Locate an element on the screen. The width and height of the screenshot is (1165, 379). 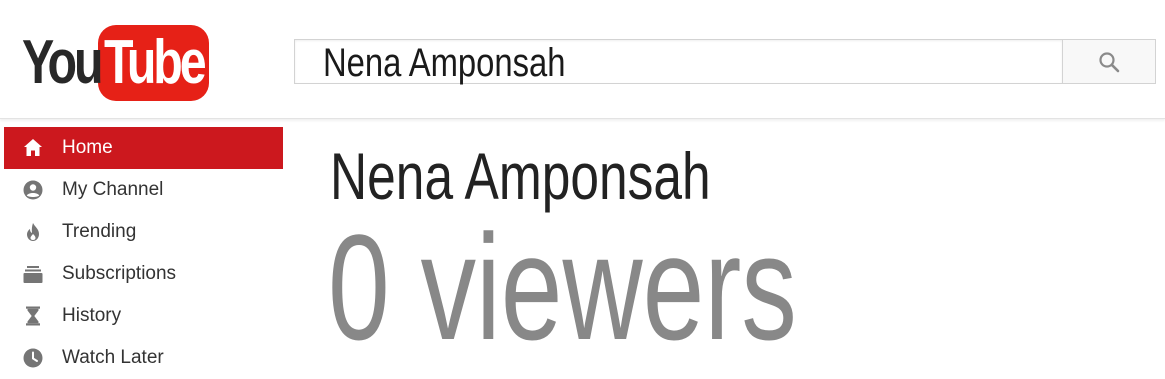
logo-tube-box: Tube is located at coordinates (153, 63).